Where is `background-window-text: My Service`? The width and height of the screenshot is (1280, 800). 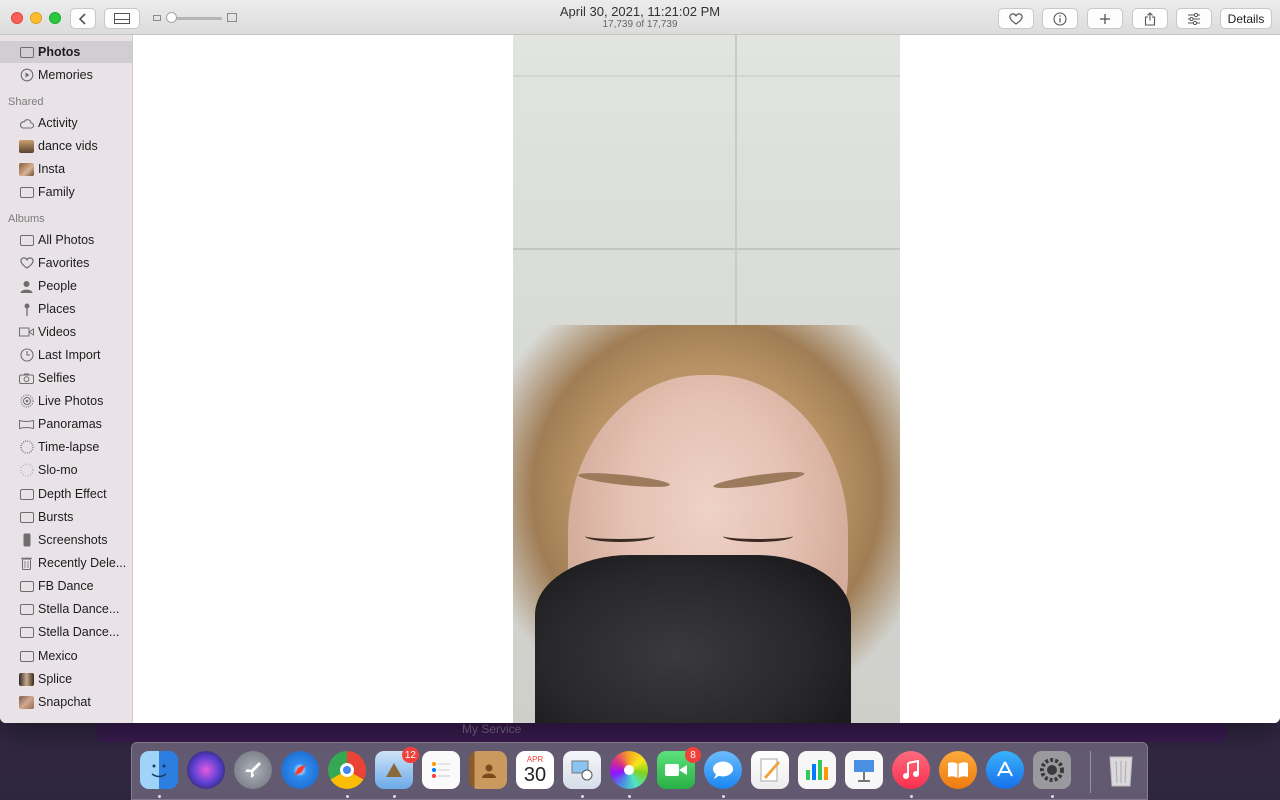
background-window-text: My Service is located at coordinates (492, 729).